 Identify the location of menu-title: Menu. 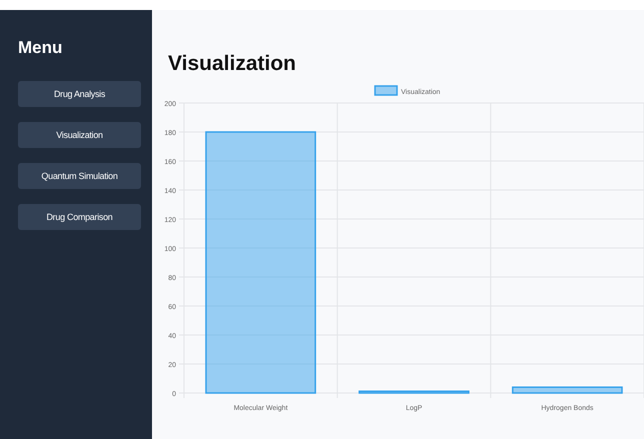
(41, 48).